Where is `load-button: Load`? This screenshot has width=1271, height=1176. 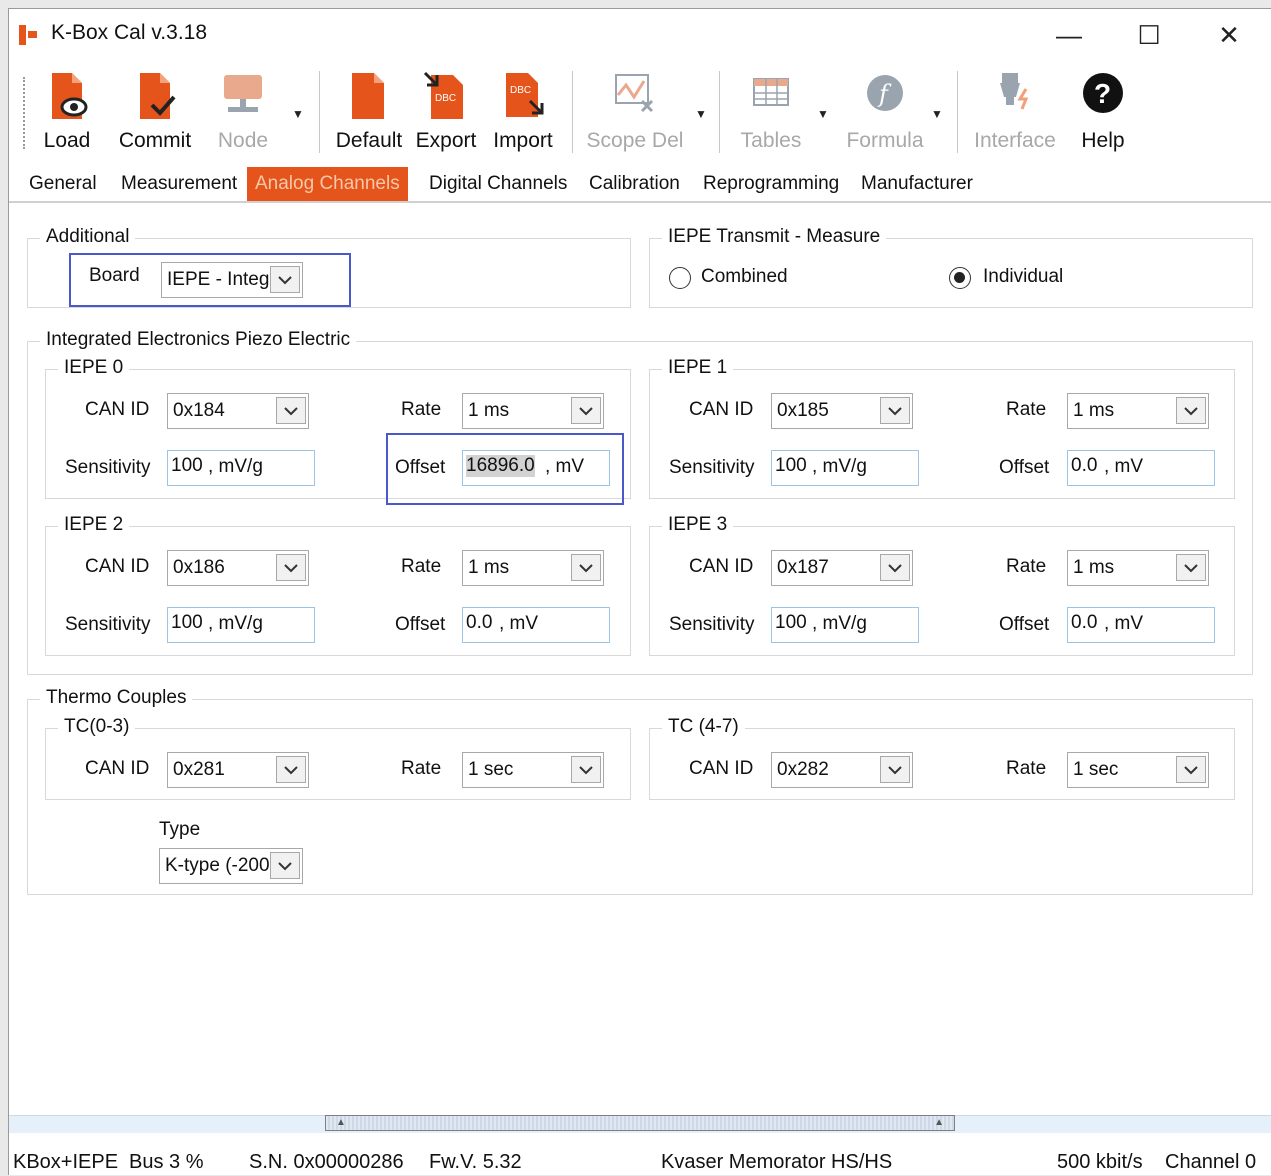
load-button: Load is located at coordinates (67, 113).